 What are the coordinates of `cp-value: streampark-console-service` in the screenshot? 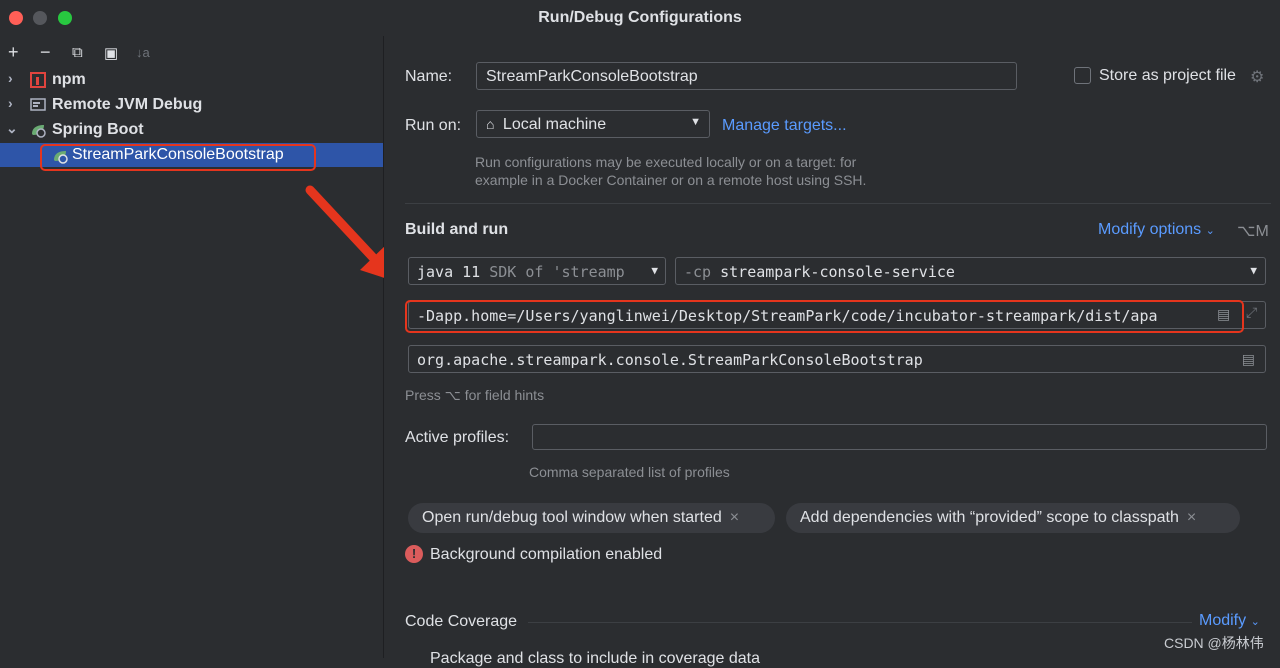 It's located at (837, 272).